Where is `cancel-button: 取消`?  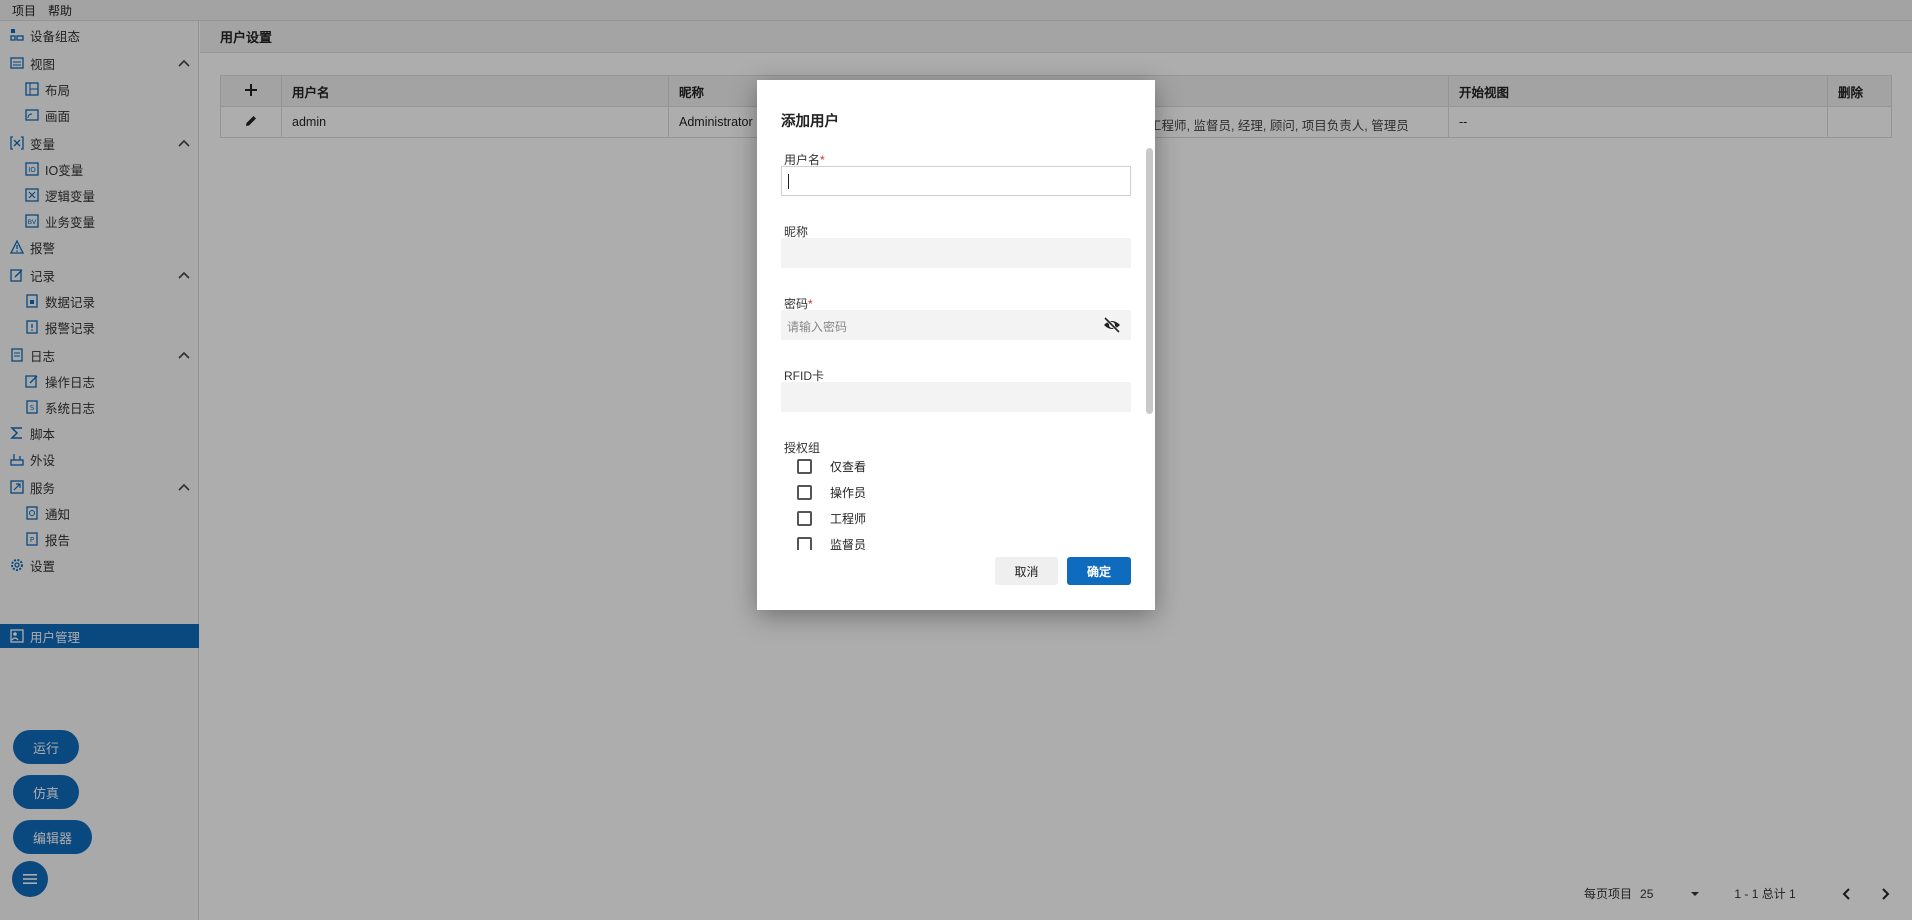
cancel-button: 取消 is located at coordinates (1026, 571).